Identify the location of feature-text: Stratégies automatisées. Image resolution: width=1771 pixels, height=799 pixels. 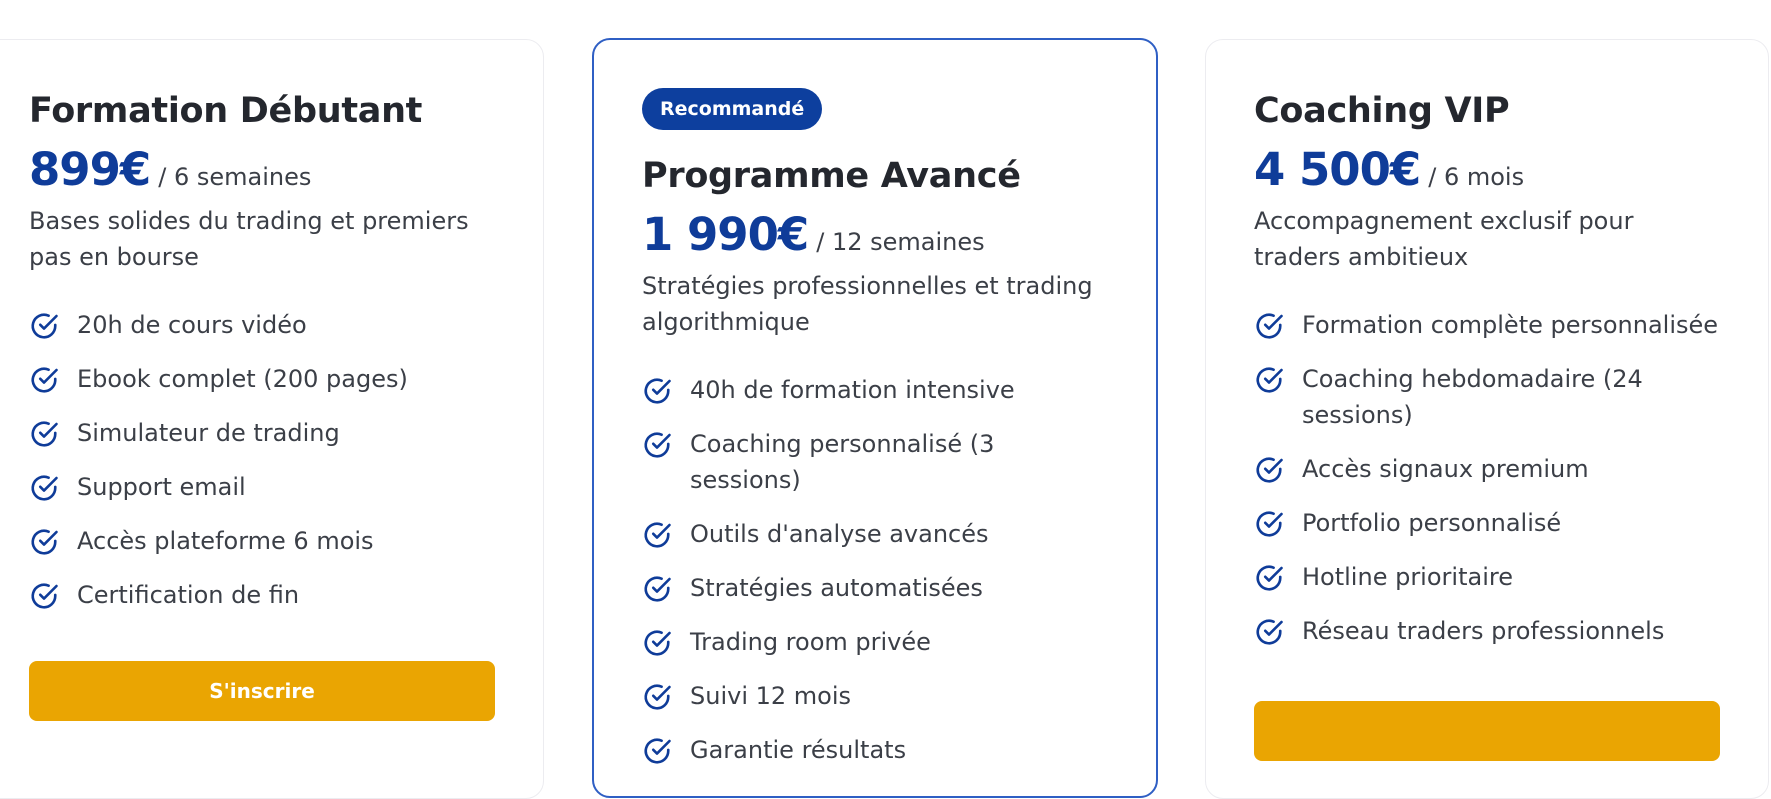
(836, 588).